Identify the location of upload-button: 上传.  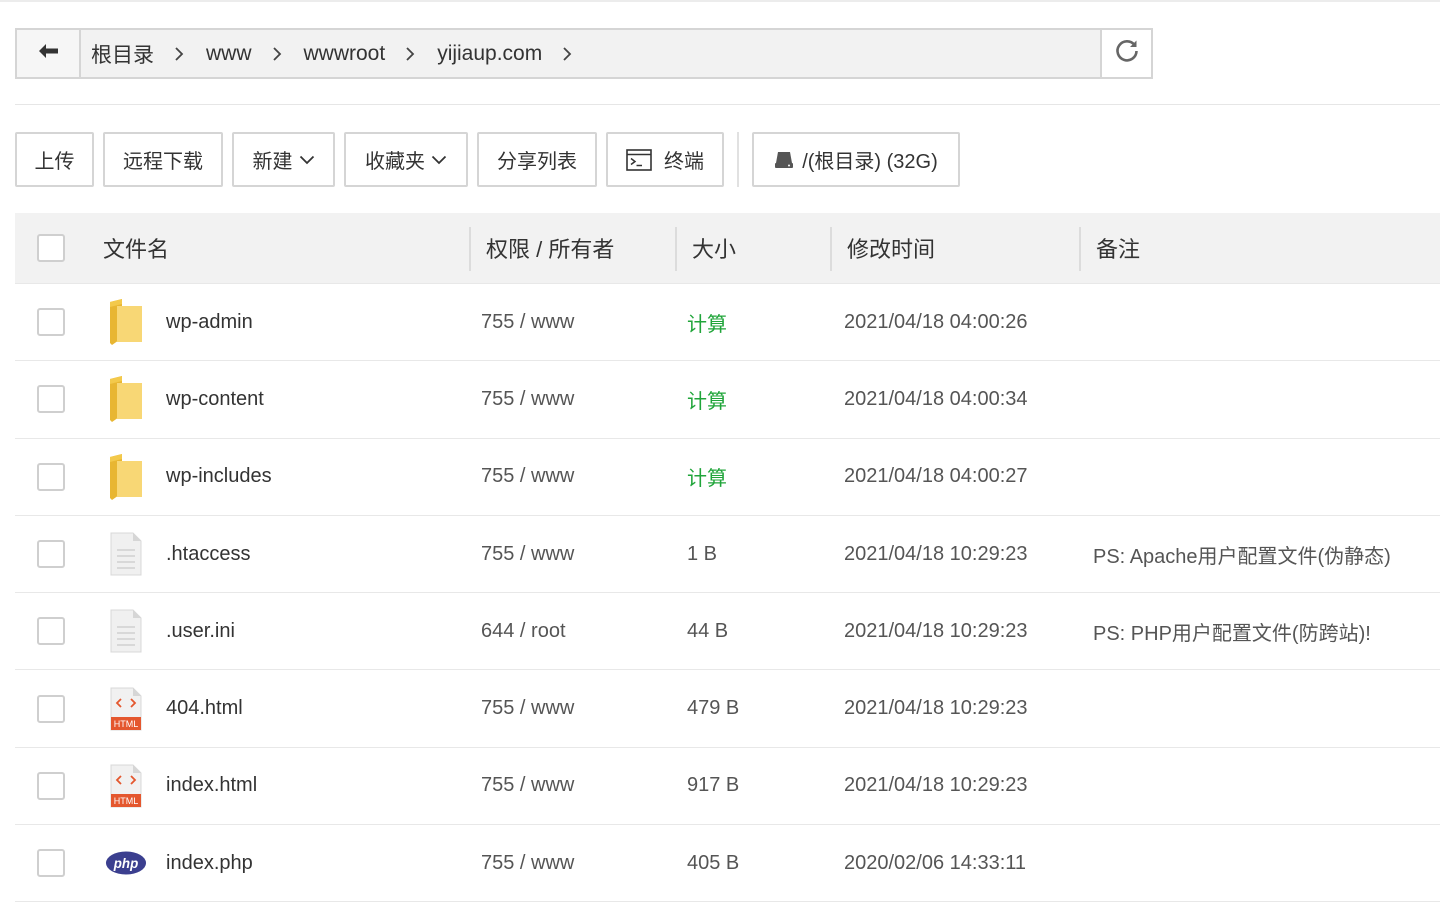
(54, 159).